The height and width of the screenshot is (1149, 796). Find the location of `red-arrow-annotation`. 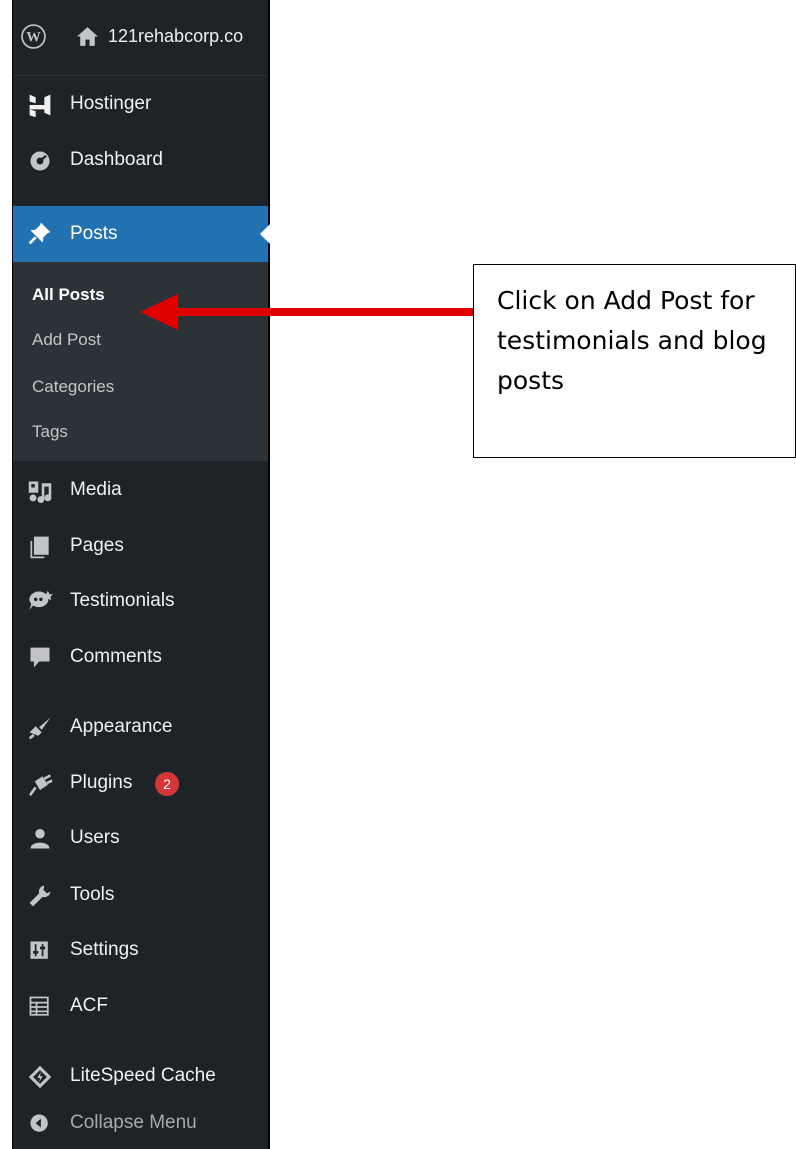

red-arrow-annotation is located at coordinates (307, 312).